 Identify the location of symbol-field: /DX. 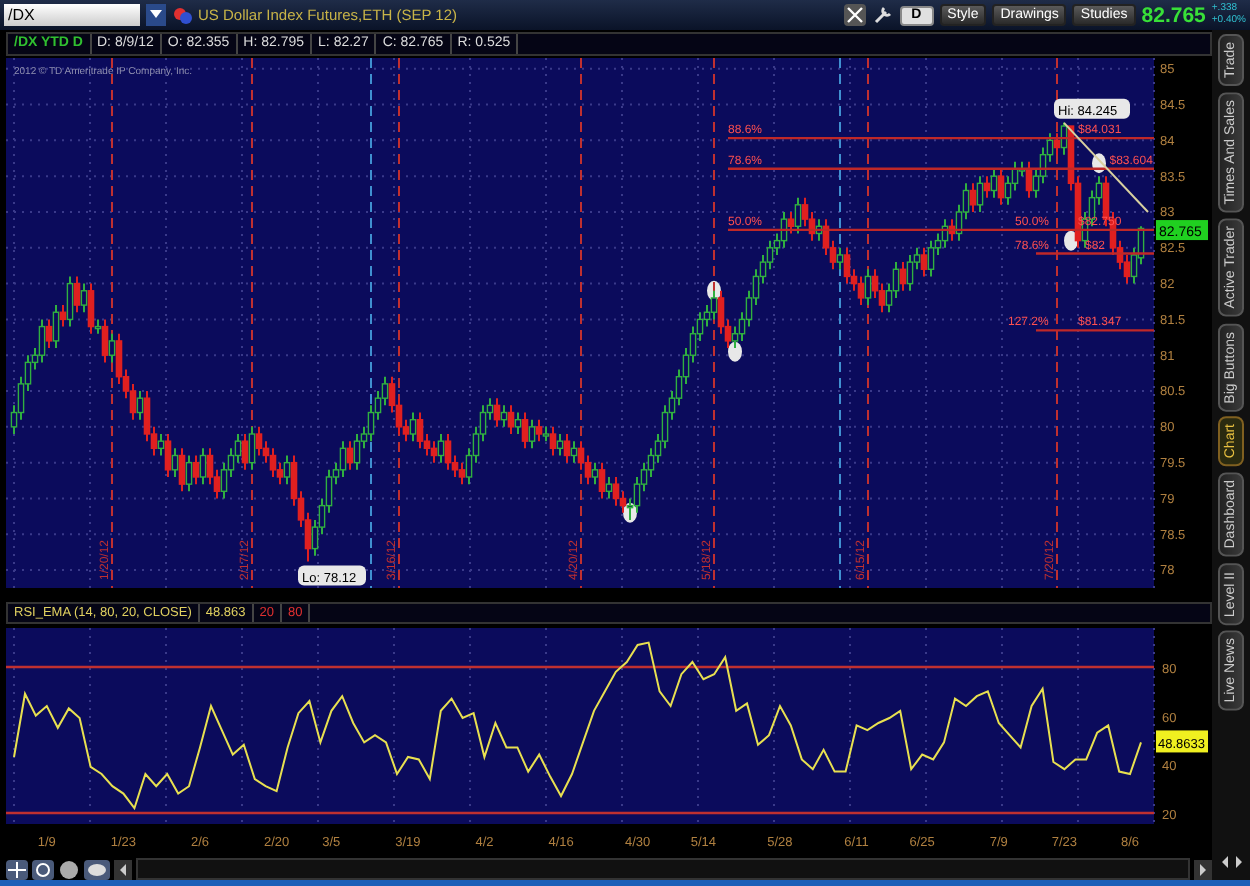
(72, 15).